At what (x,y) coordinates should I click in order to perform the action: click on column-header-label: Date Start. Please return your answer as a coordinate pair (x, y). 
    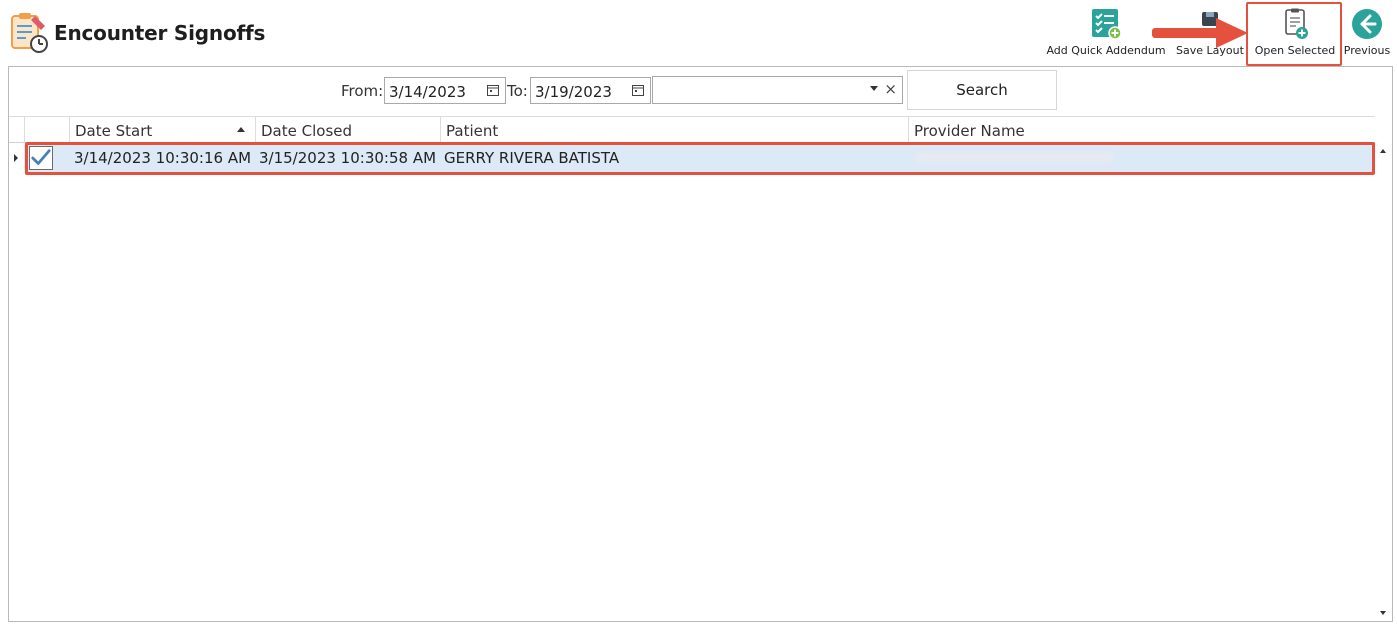
    Looking at the image, I should click on (114, 131).